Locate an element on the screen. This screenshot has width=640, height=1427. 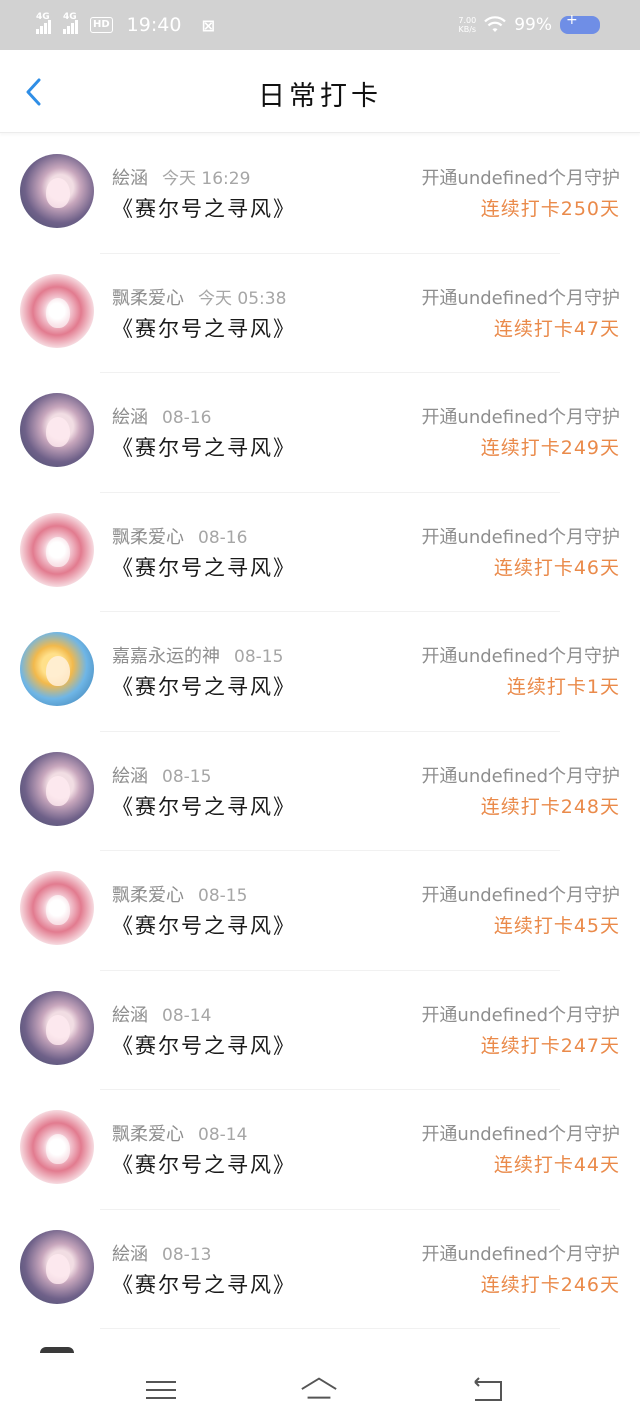
battery-percent: 99% is located at coordinates (533, 25).